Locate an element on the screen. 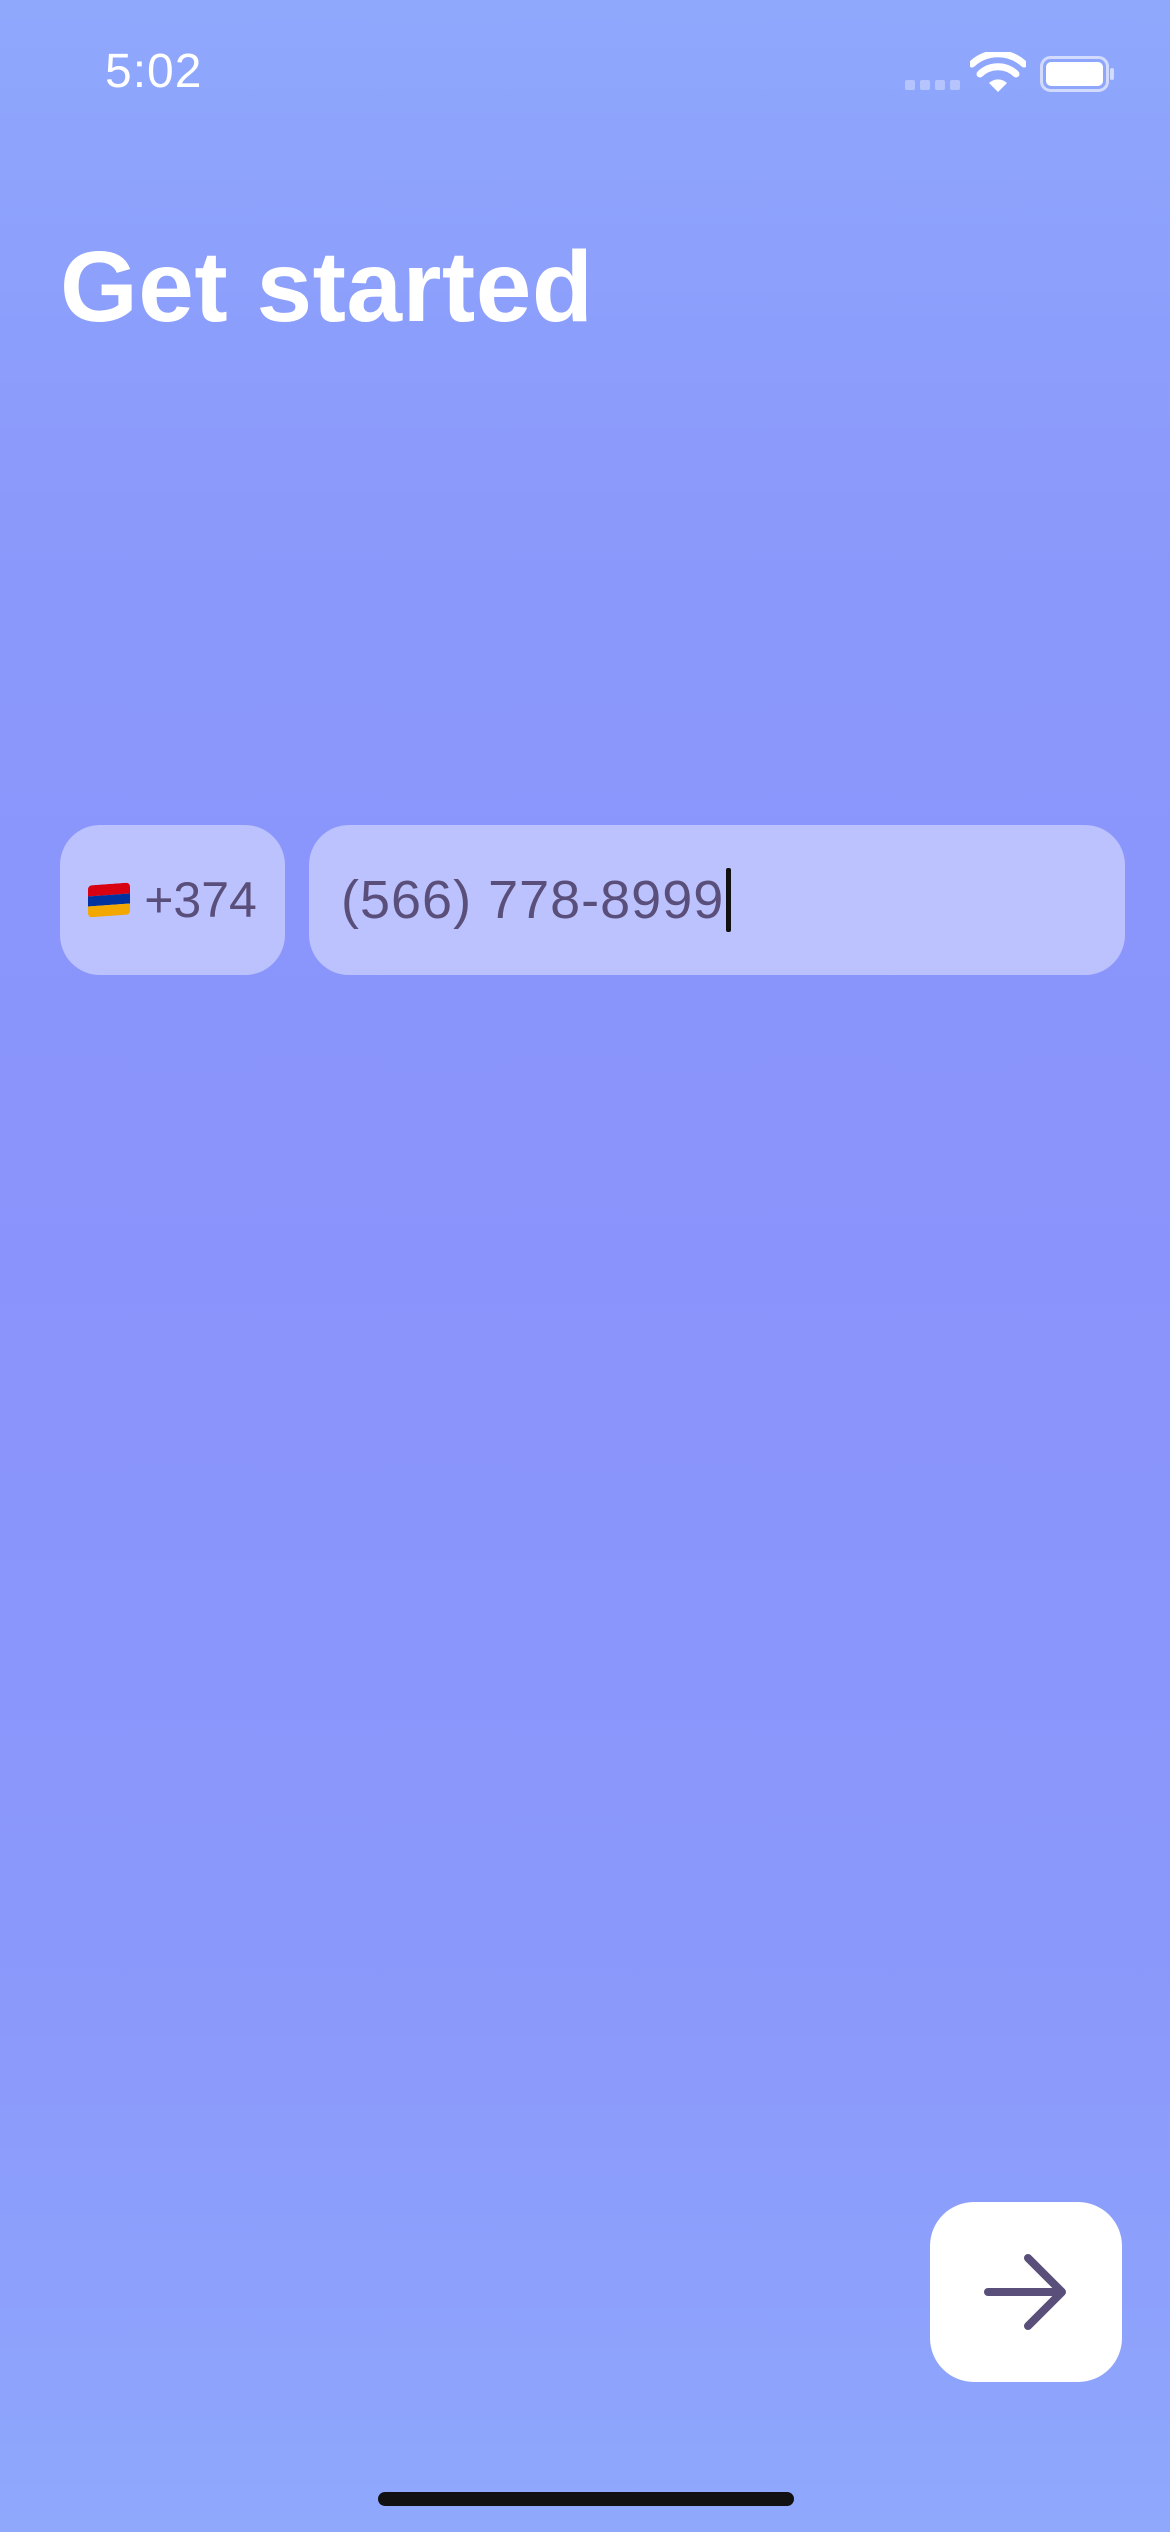 The width and height of the screenshot is (1170, 2532). phone-number-input: (566) 778-8999 is located at coordinates (717, 900).